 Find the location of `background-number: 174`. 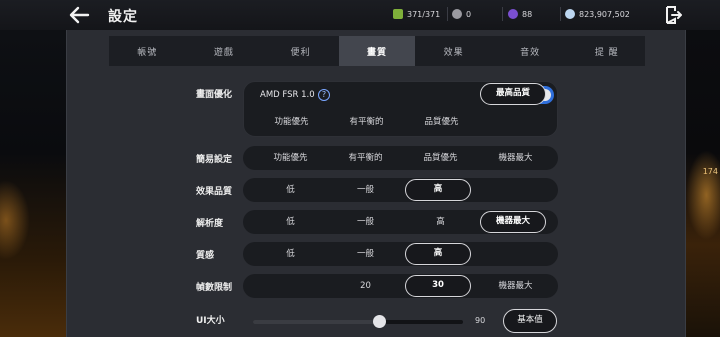

background-number: 174 is located at coordinates (710, 171).